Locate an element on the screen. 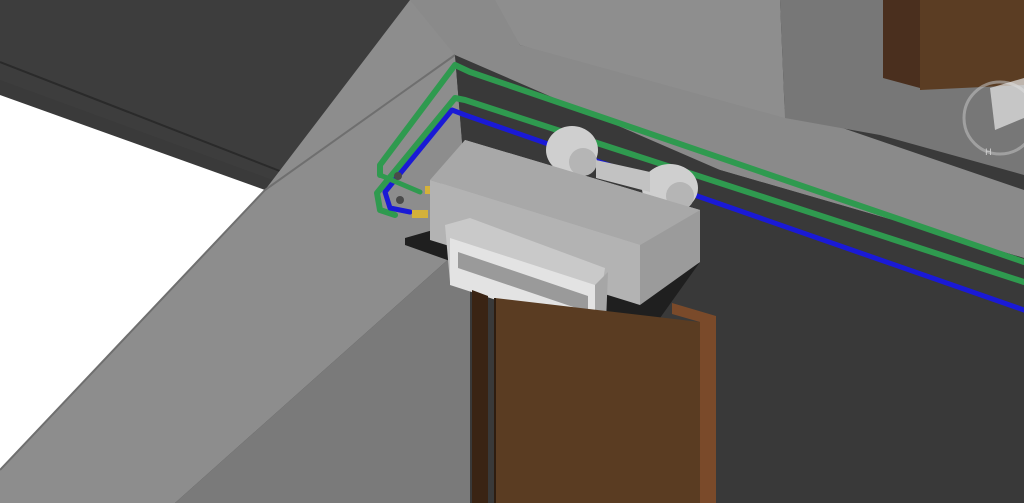 The image size is (1024, 503). fan-housing is located at coordinates (583, 162).